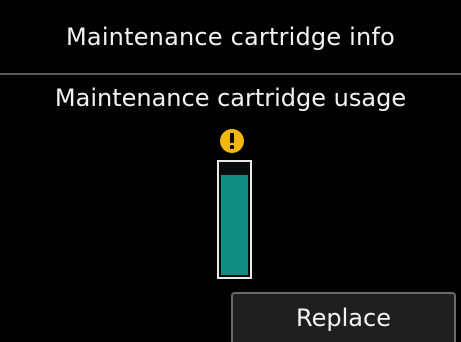 The height and width of the screenshot is (342, 461). I want to click on cartridge-usage-gauge, so click(234, 219).